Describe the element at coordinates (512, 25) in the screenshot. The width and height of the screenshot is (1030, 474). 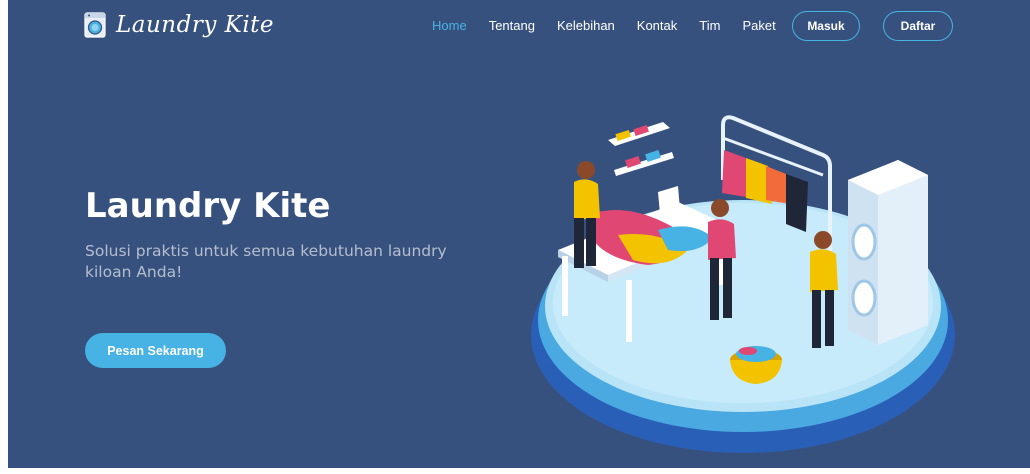
I see `nav-link-tentang: Tentang` at that location.